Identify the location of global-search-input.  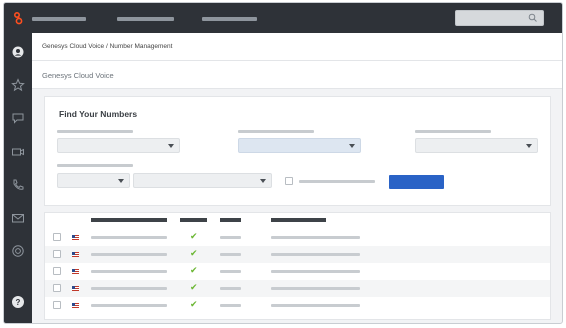
(499, 18).